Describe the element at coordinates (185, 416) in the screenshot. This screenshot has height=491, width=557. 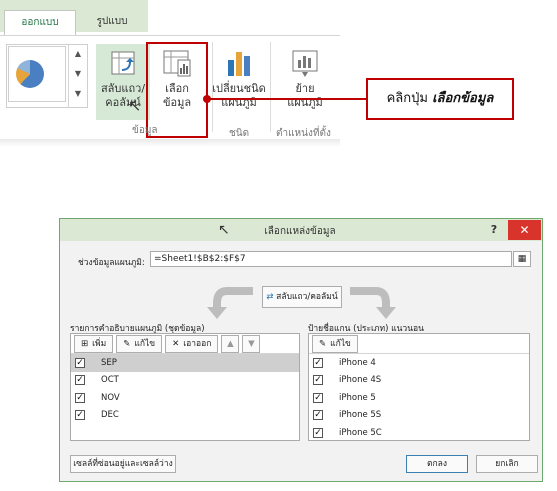
I see `list-item: ✓ DEC` at that location.